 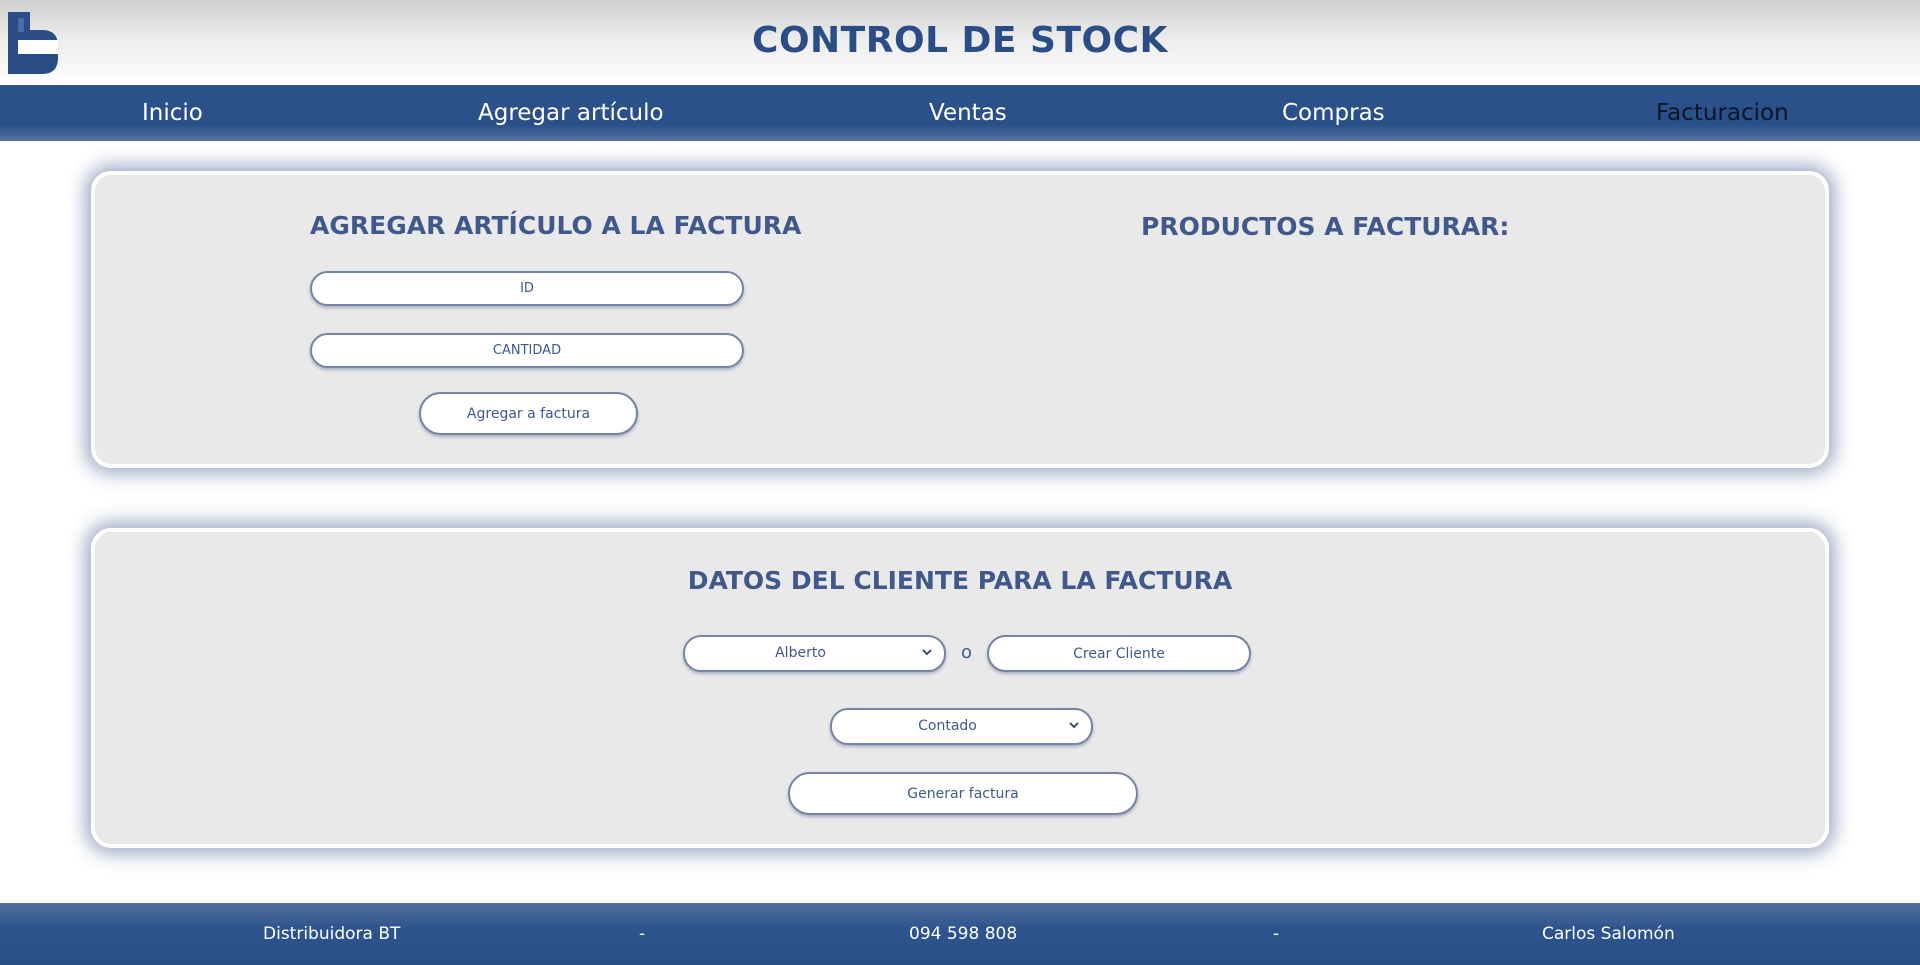 I want to click on nav-item-compras: Compras, so click(x=1333, y=113).